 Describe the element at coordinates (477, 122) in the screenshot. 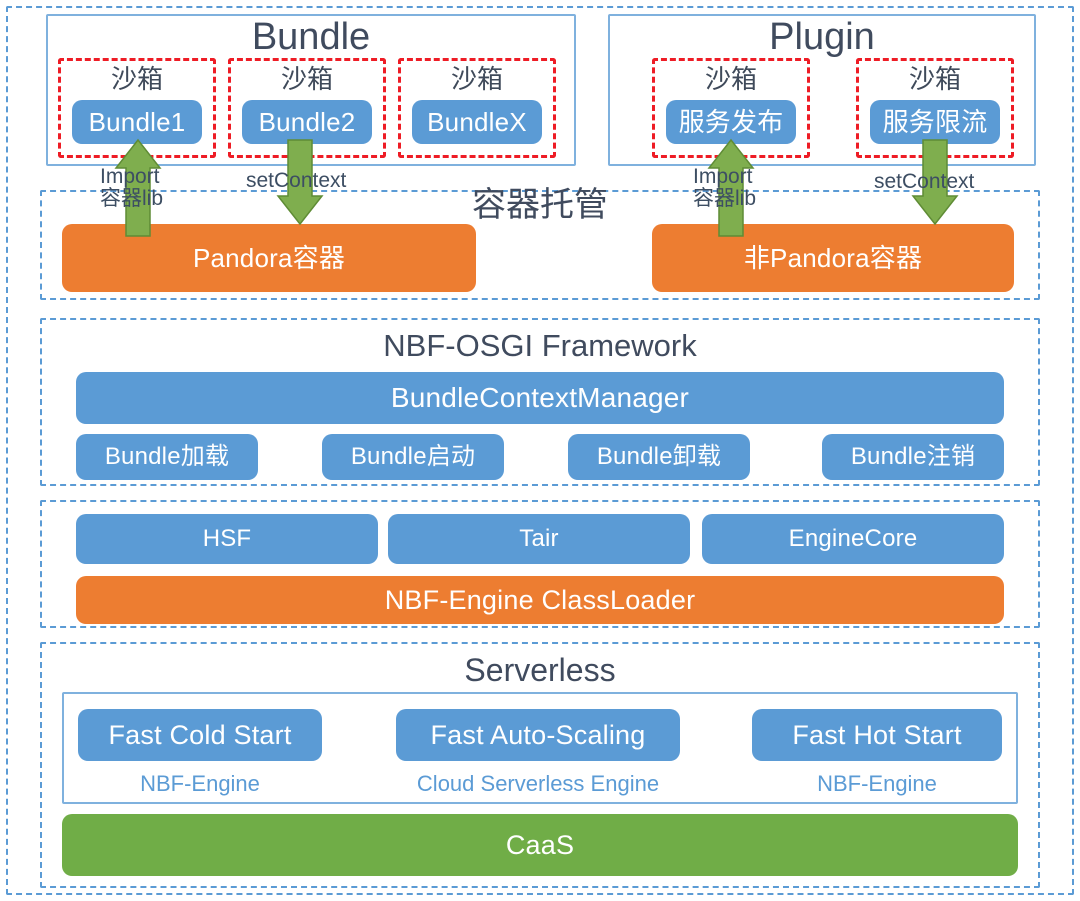

I see `chip-bundlex: BundleX` at that location.